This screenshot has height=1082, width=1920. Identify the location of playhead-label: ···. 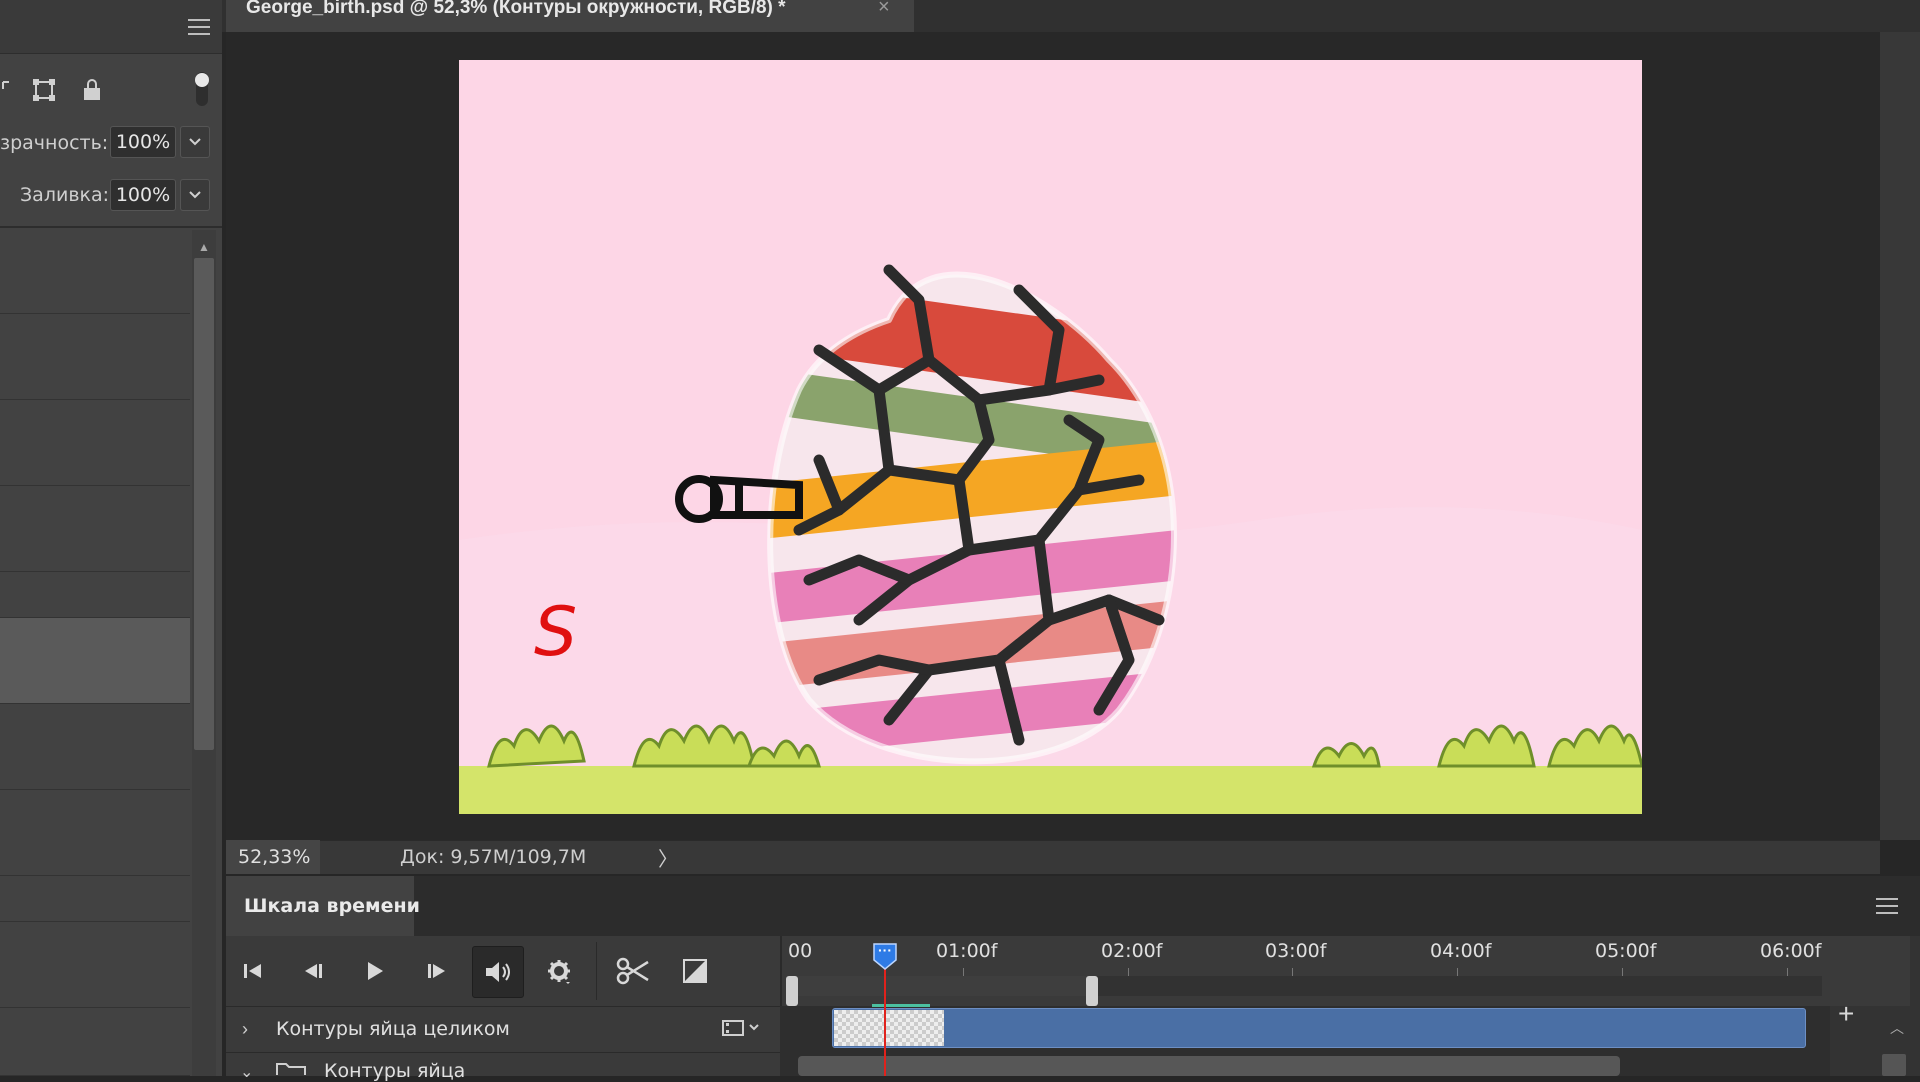
(885, 950).